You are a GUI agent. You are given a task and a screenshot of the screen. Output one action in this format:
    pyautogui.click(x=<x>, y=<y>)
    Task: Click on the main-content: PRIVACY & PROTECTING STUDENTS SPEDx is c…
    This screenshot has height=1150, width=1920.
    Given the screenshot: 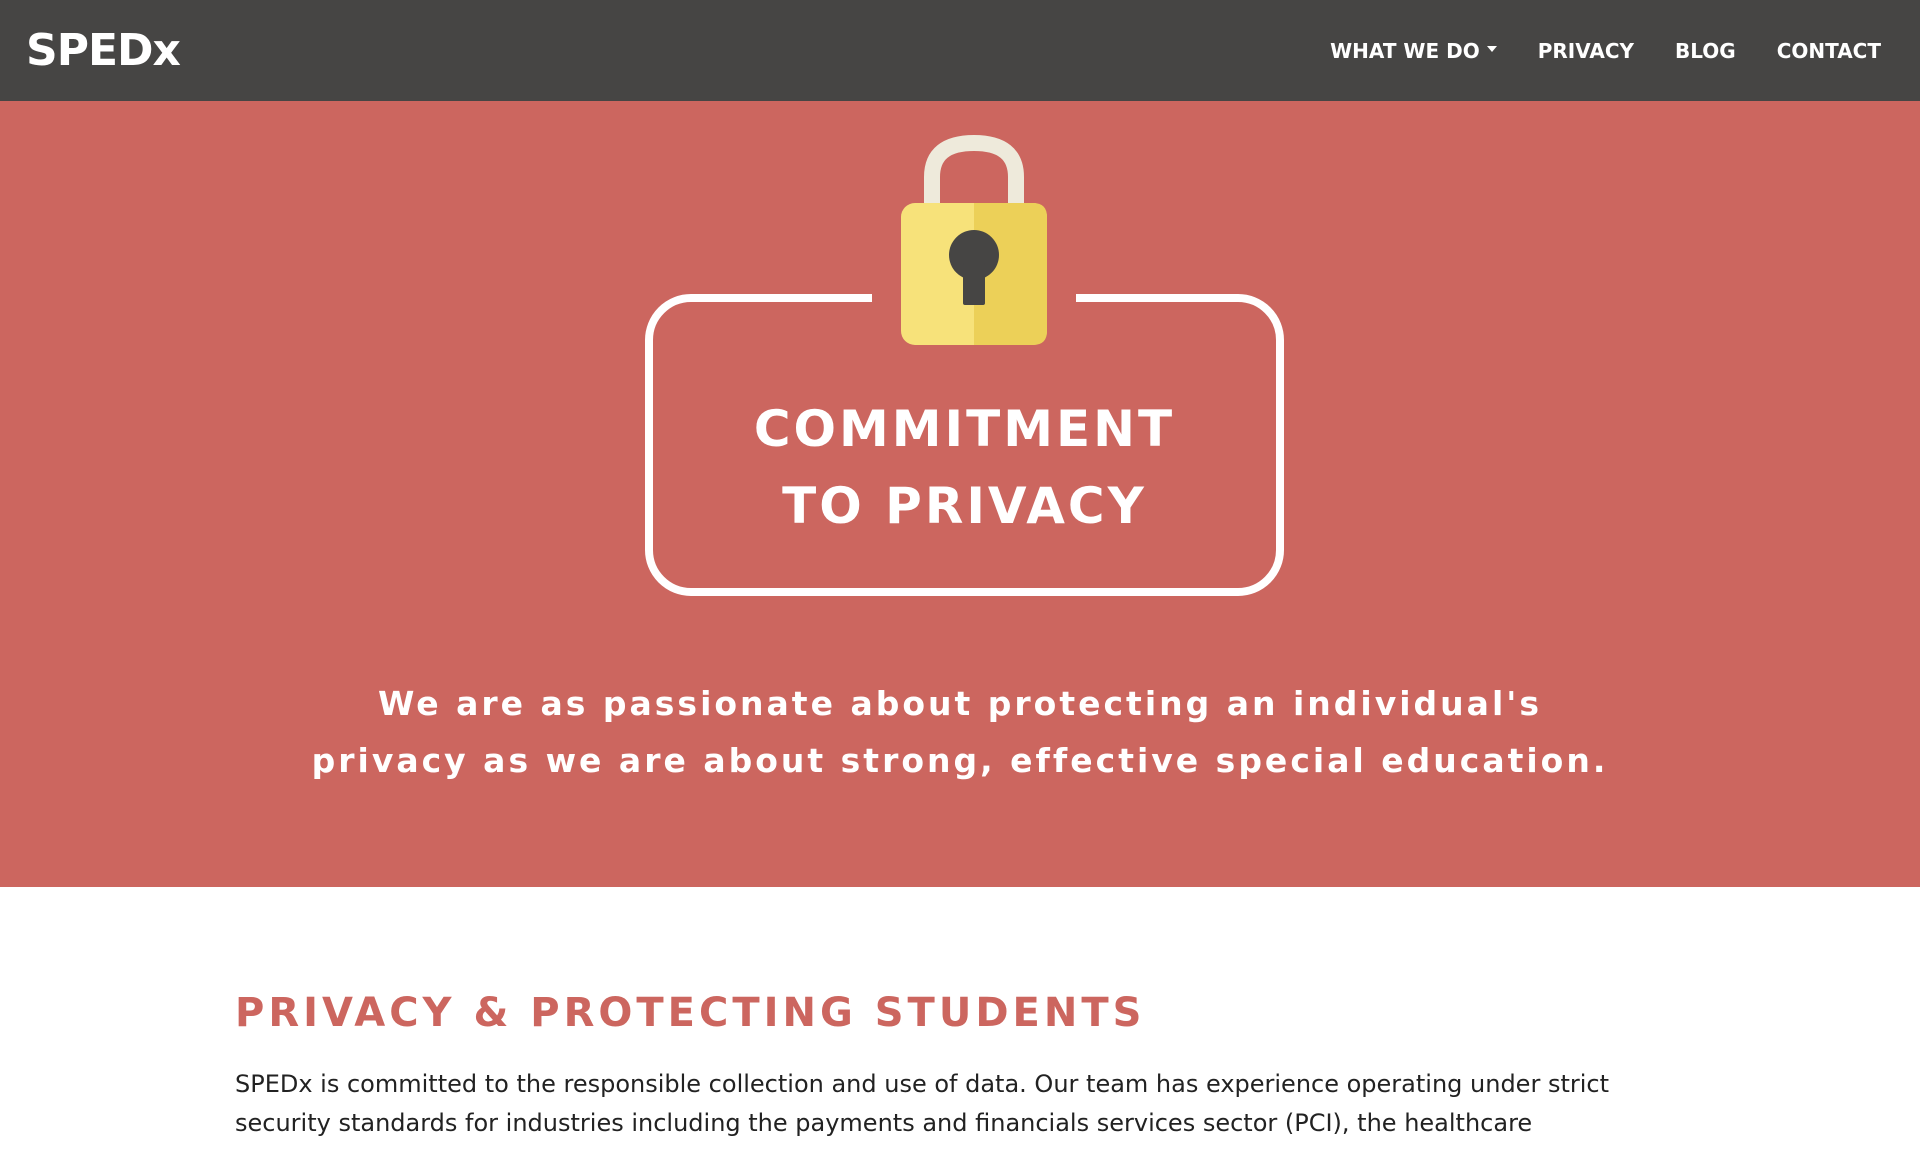 What is the action you would take?
    pyautogui.click(x=965, y=1064)
    